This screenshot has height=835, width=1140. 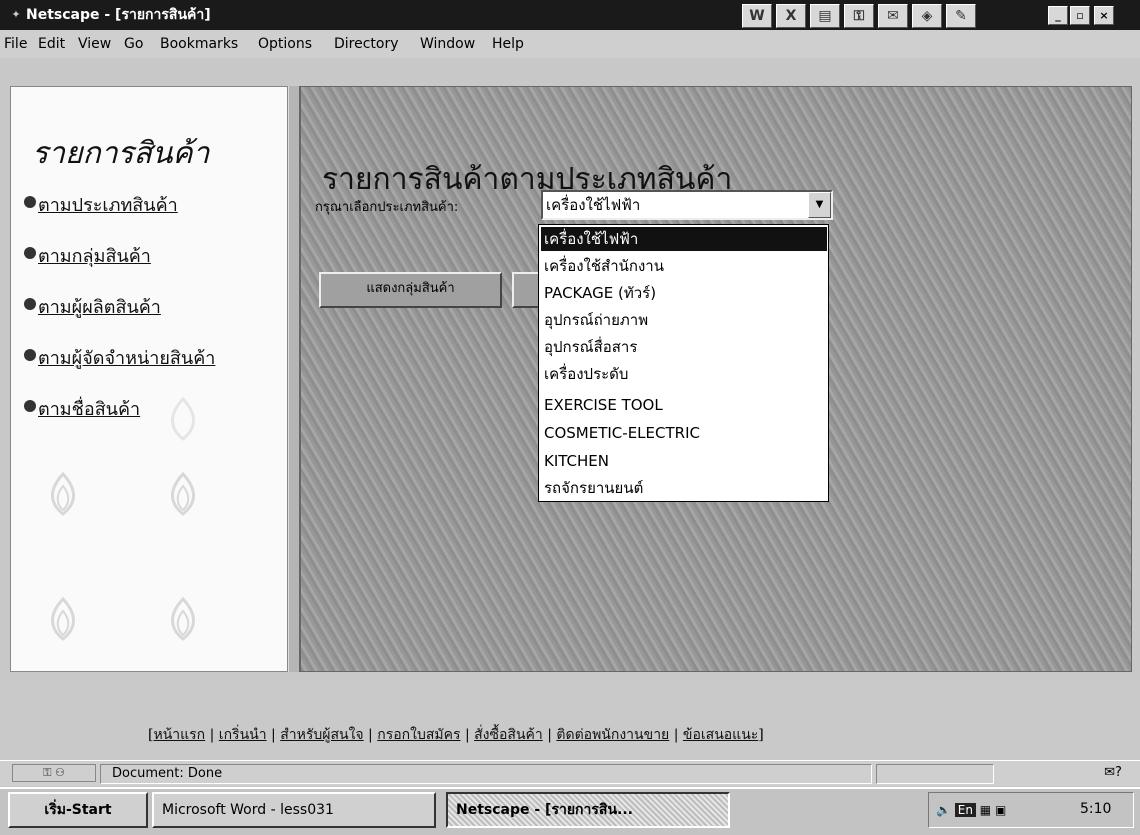 I want to click on chevron-down-icon: ▼, so click(x=819, y=205).